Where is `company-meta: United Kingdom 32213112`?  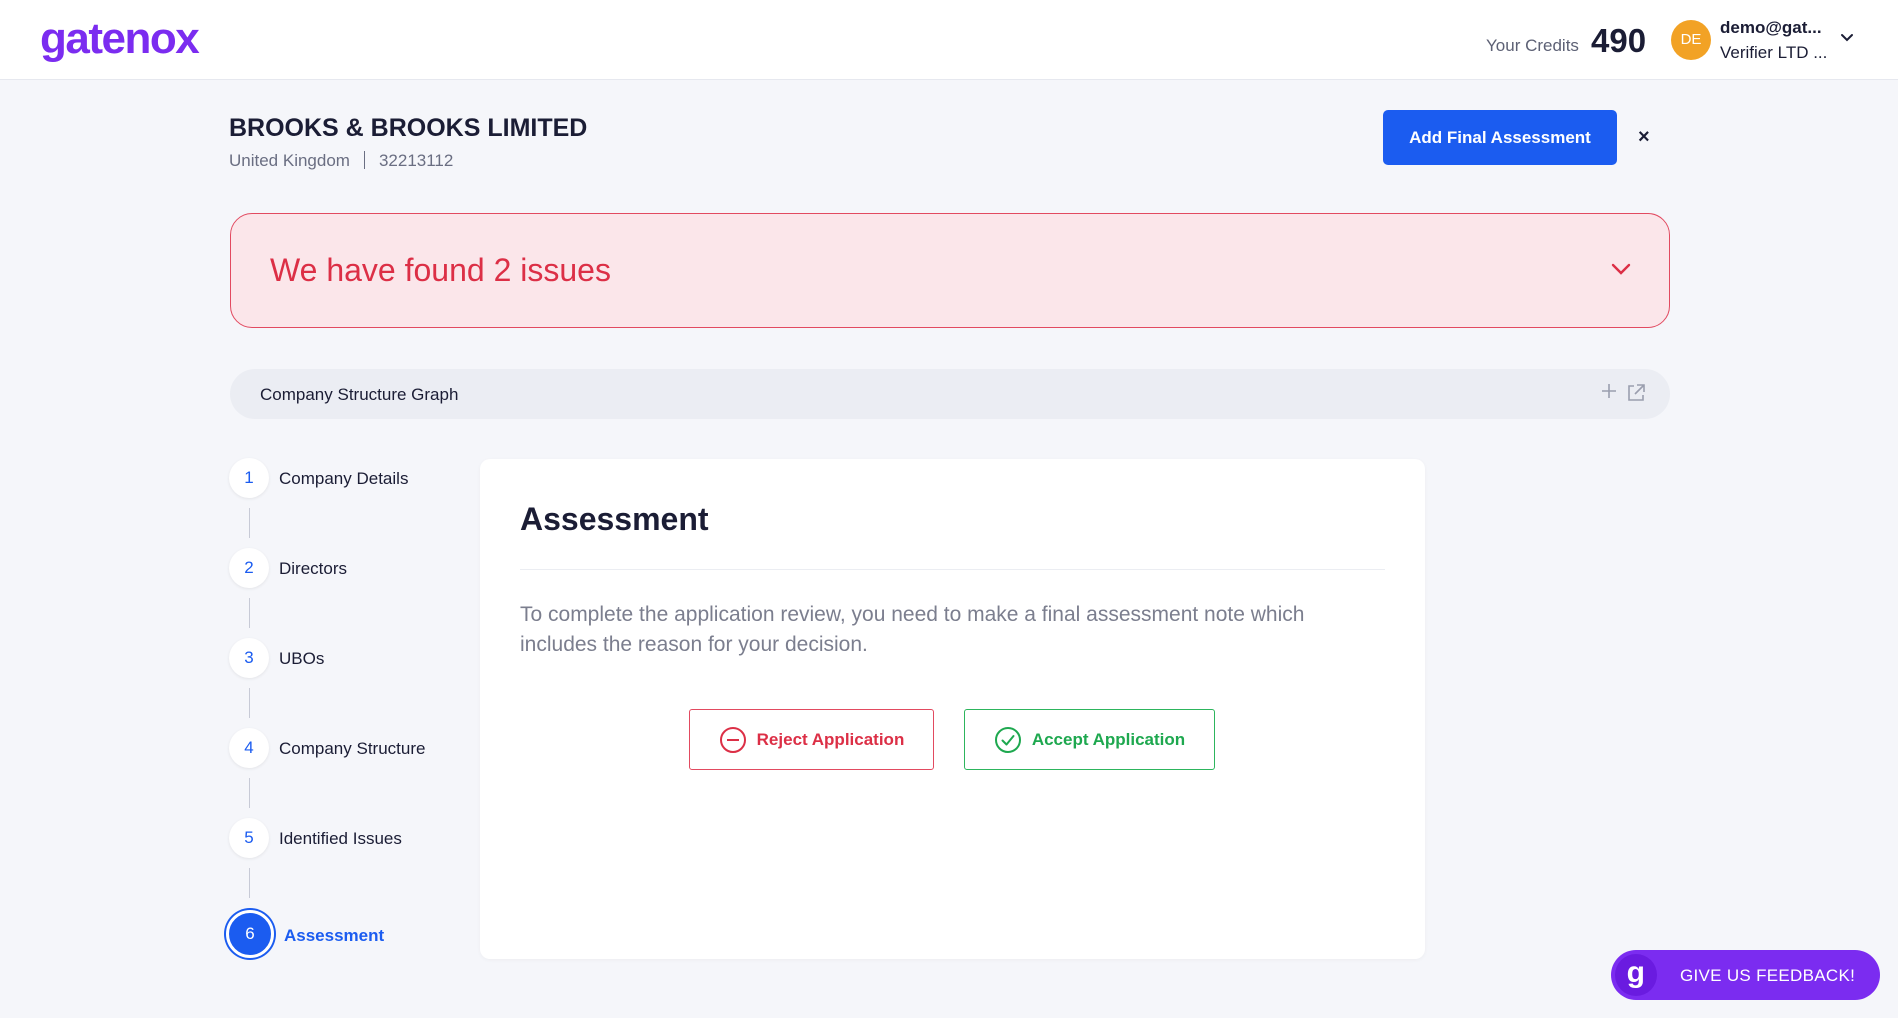
company-meta: United Kingdom 32213112 is located at coordinates (341, 161).